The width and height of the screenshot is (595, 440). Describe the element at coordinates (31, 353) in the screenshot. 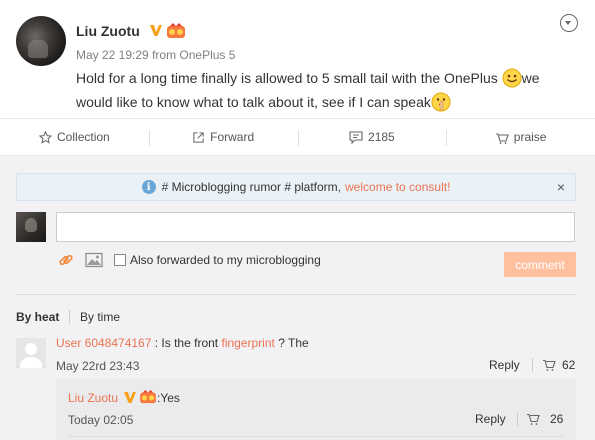

I see `commenter-avatar` at that location.